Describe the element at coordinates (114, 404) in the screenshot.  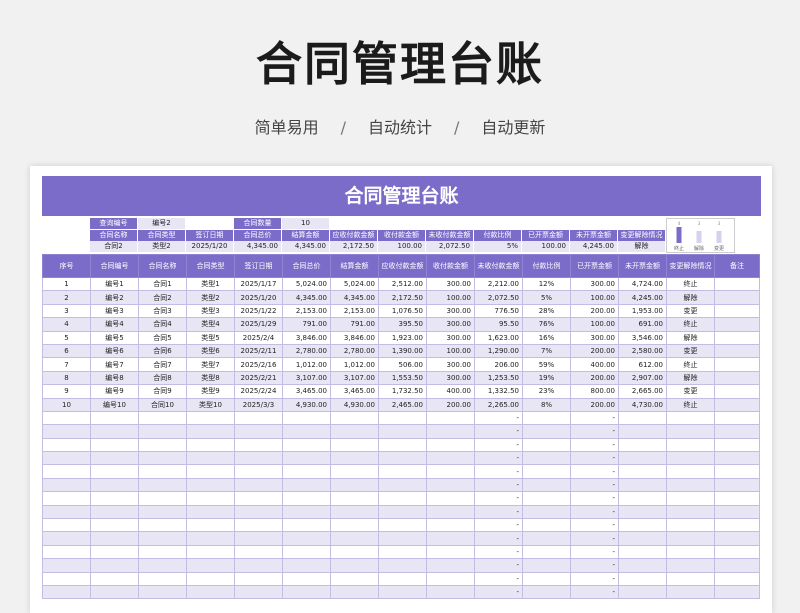
I see `table-cell: 编号10` at that location.